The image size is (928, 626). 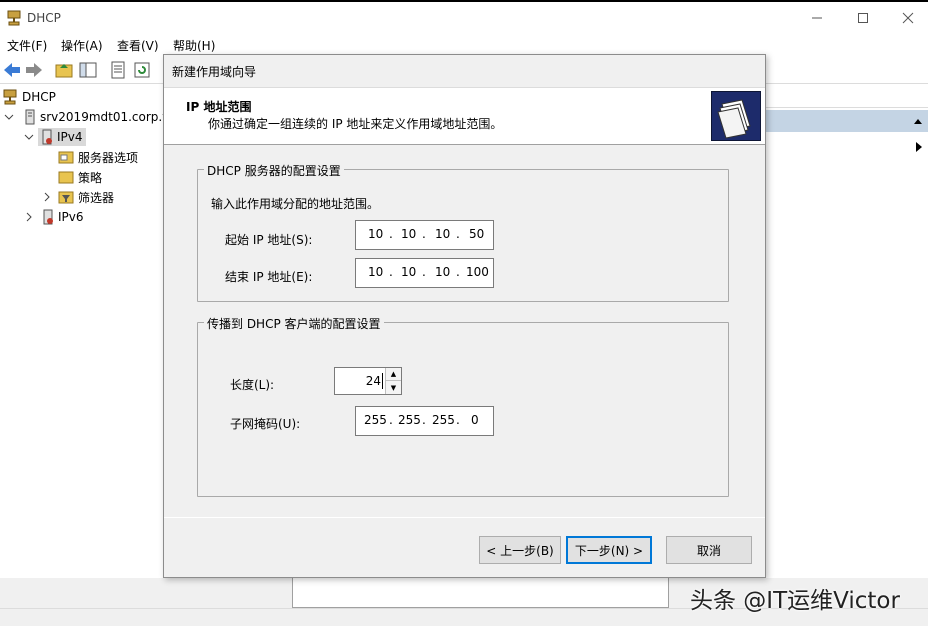 I want to click on subnet-mask-label: 子网掩码(U):, so click(x=265, y=424).